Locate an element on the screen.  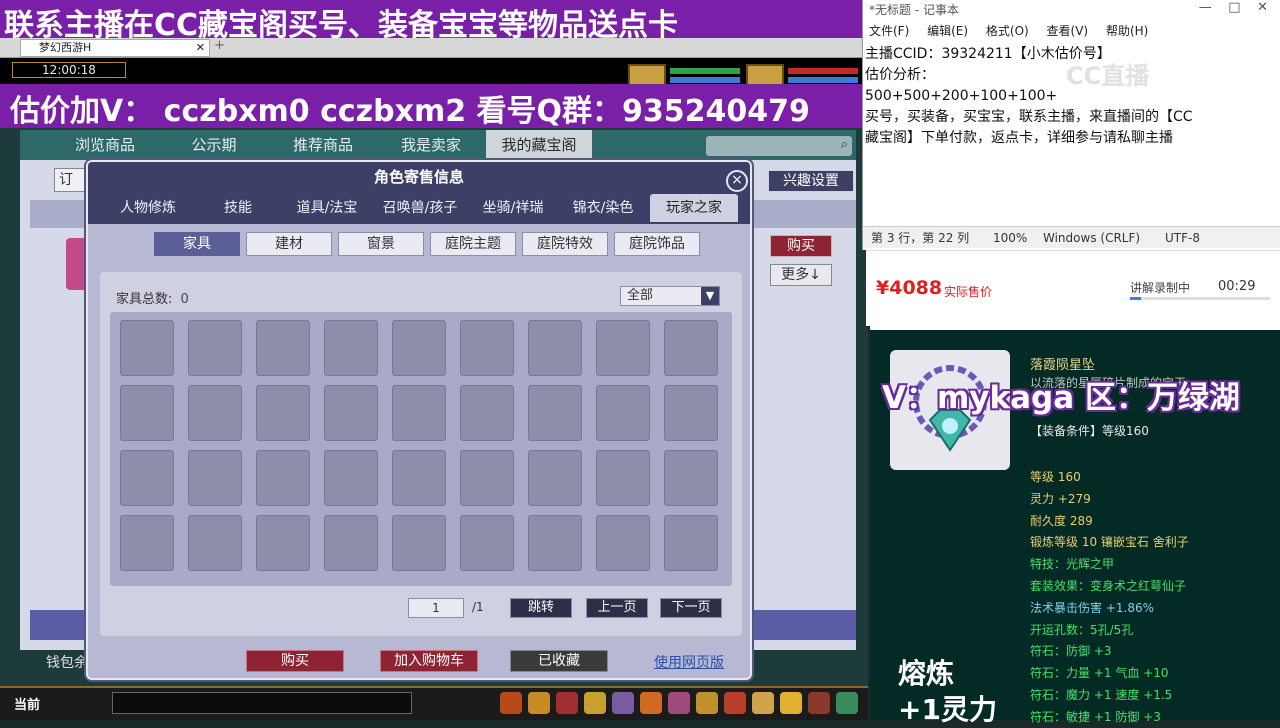
item-stat-line: 符石：力量 +1 气血 +10 is located at coordinates (1099, 673).